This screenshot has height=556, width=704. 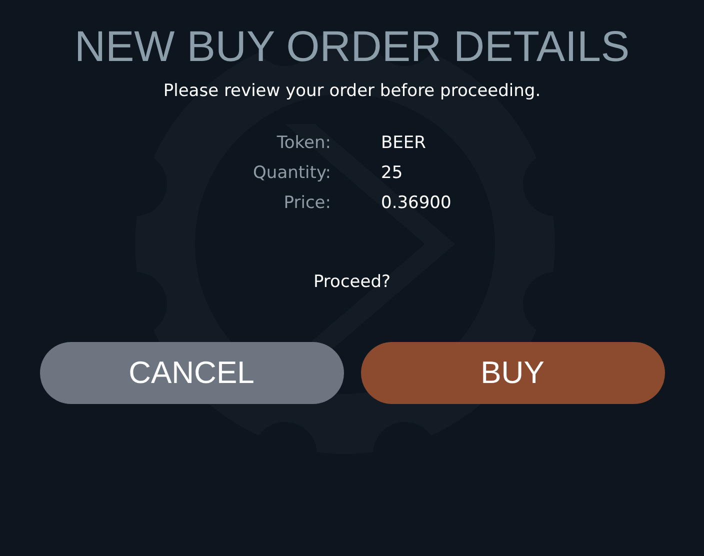 I want to click on cancel-button: CANCEL, so click(x=192, y=373).